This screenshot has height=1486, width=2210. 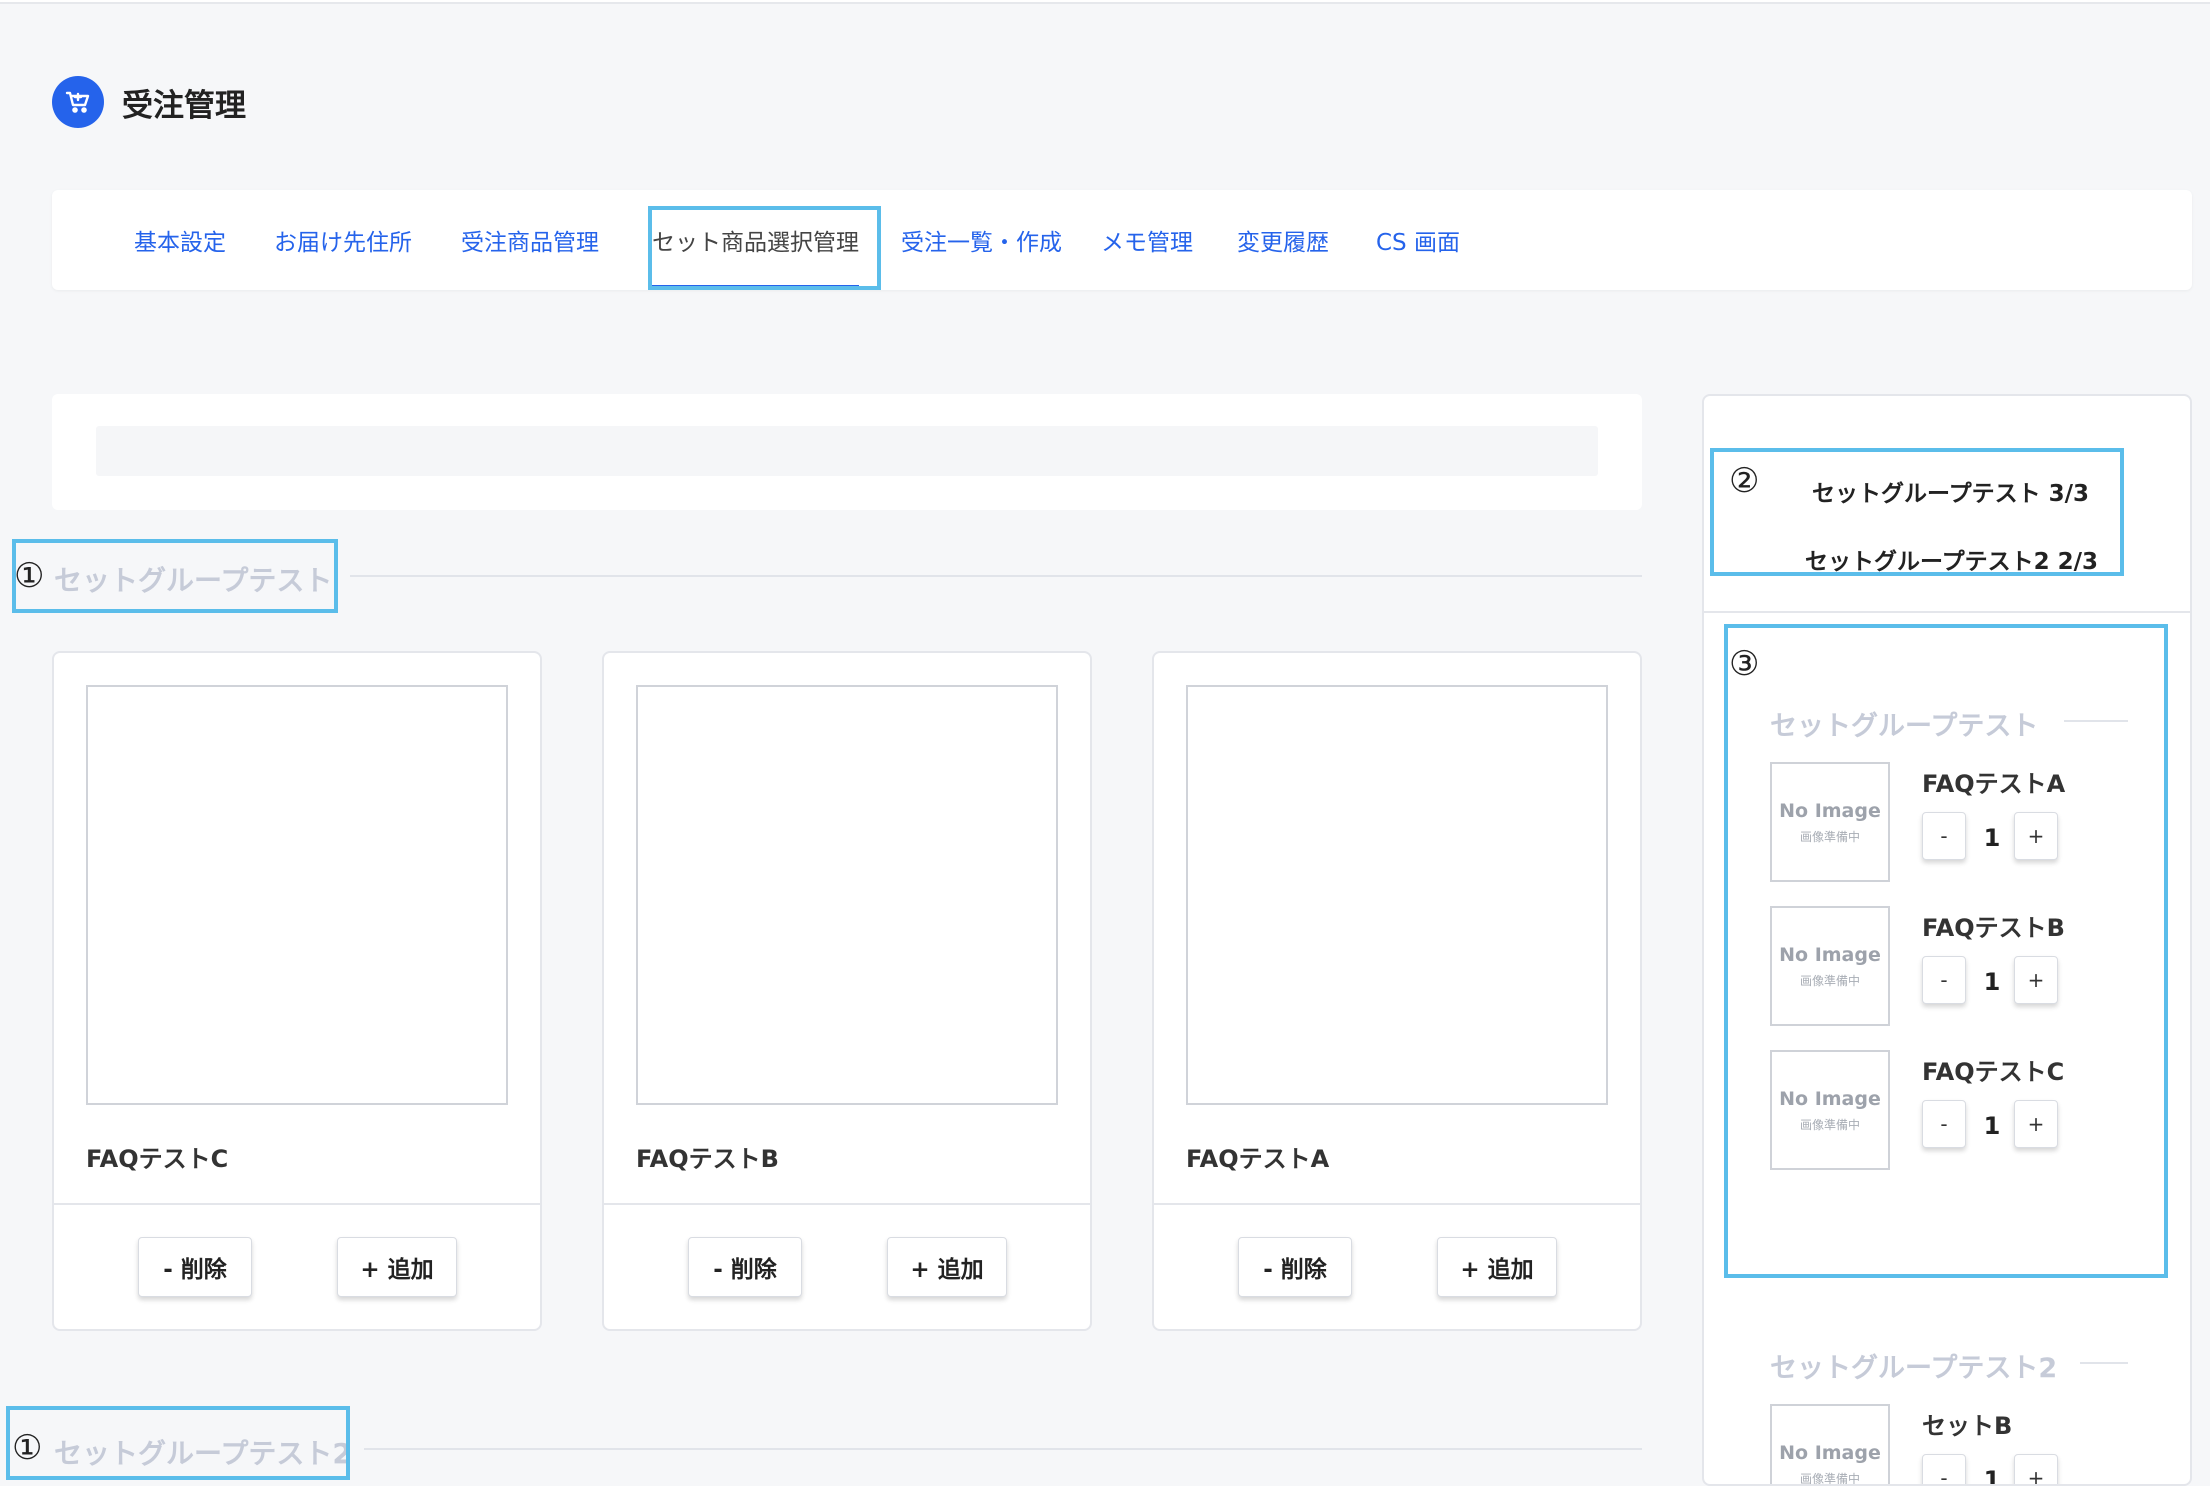 What do you see at coordinates (1914, 1368) in the screenshot?
I see `side-group-title: セットグループテスト2` at bounding box center [1914, 1368].